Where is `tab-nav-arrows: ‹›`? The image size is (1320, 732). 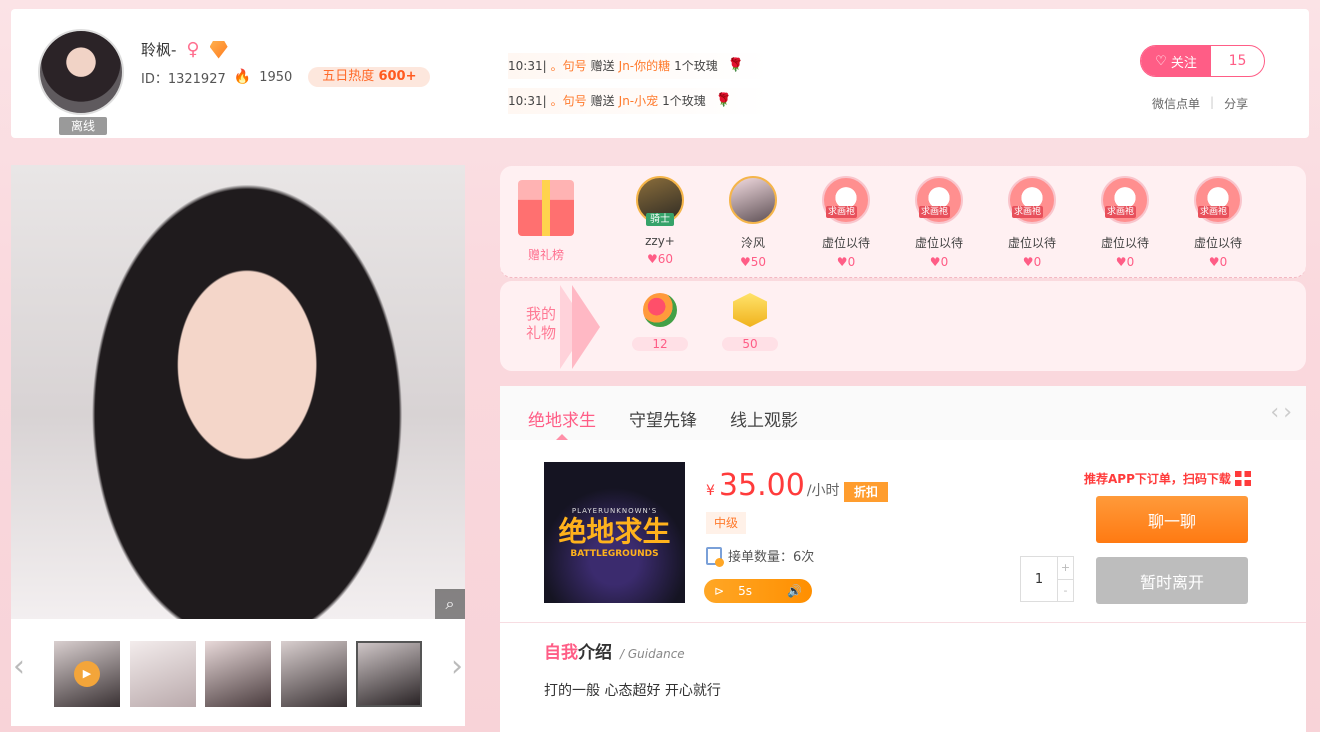
tab-nav-arrows: ‹› is located at coordinates (1283, 412).